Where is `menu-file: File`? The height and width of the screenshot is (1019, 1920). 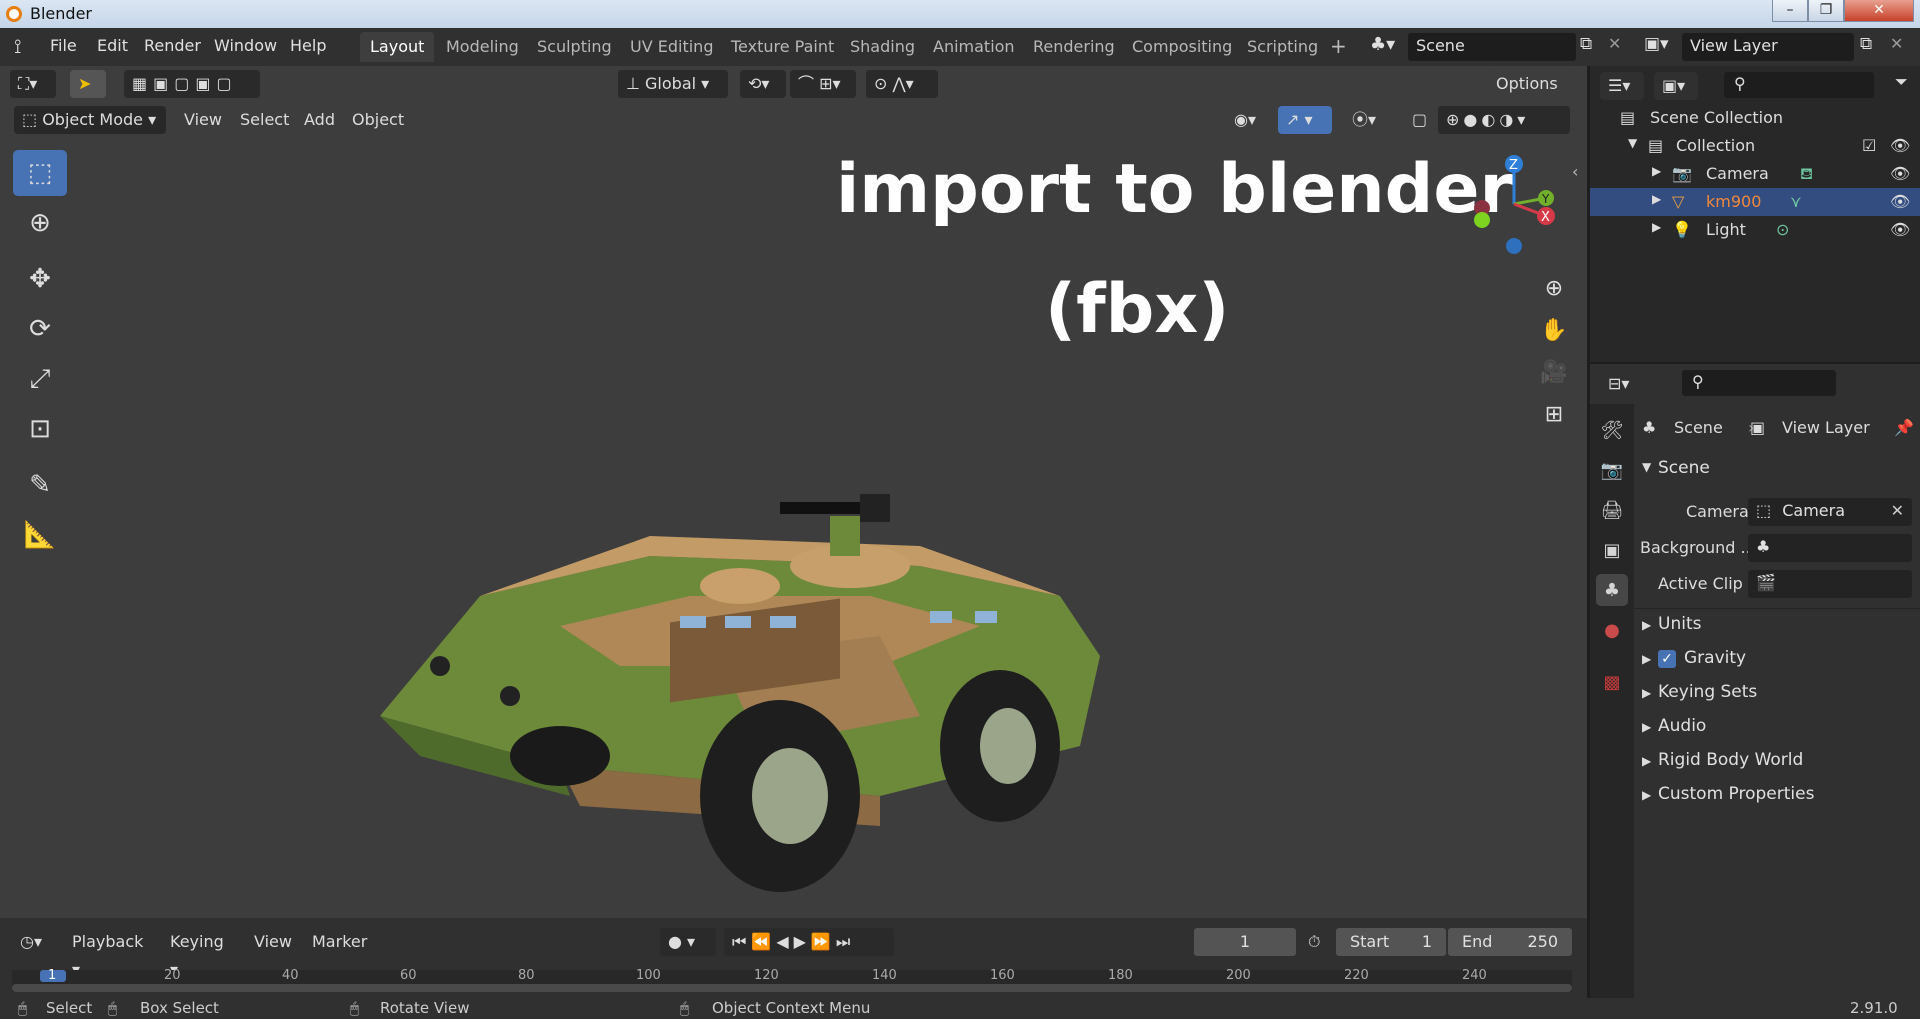
menu-file: File is located at coordinates (63, 45).